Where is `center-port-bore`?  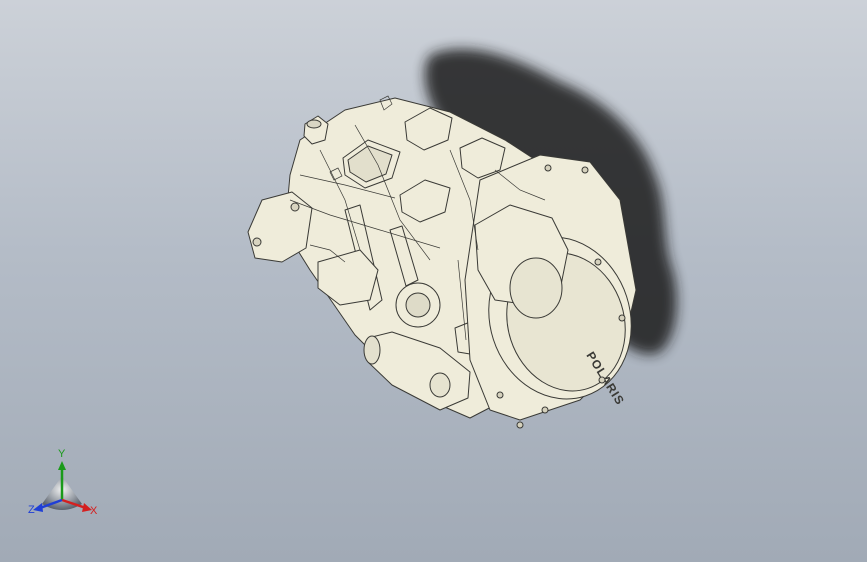
center-port-bore is located at coordinates (418, 305).